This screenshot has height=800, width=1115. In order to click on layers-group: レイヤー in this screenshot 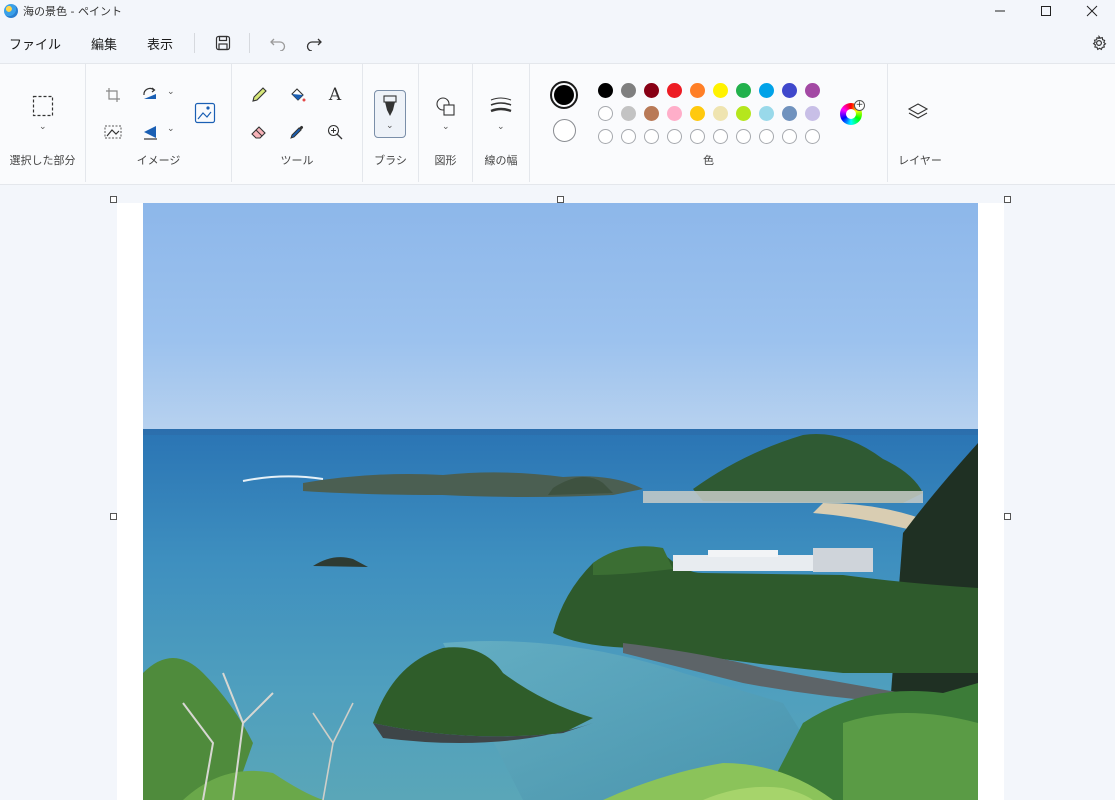, I will do `click(920, 123)`.